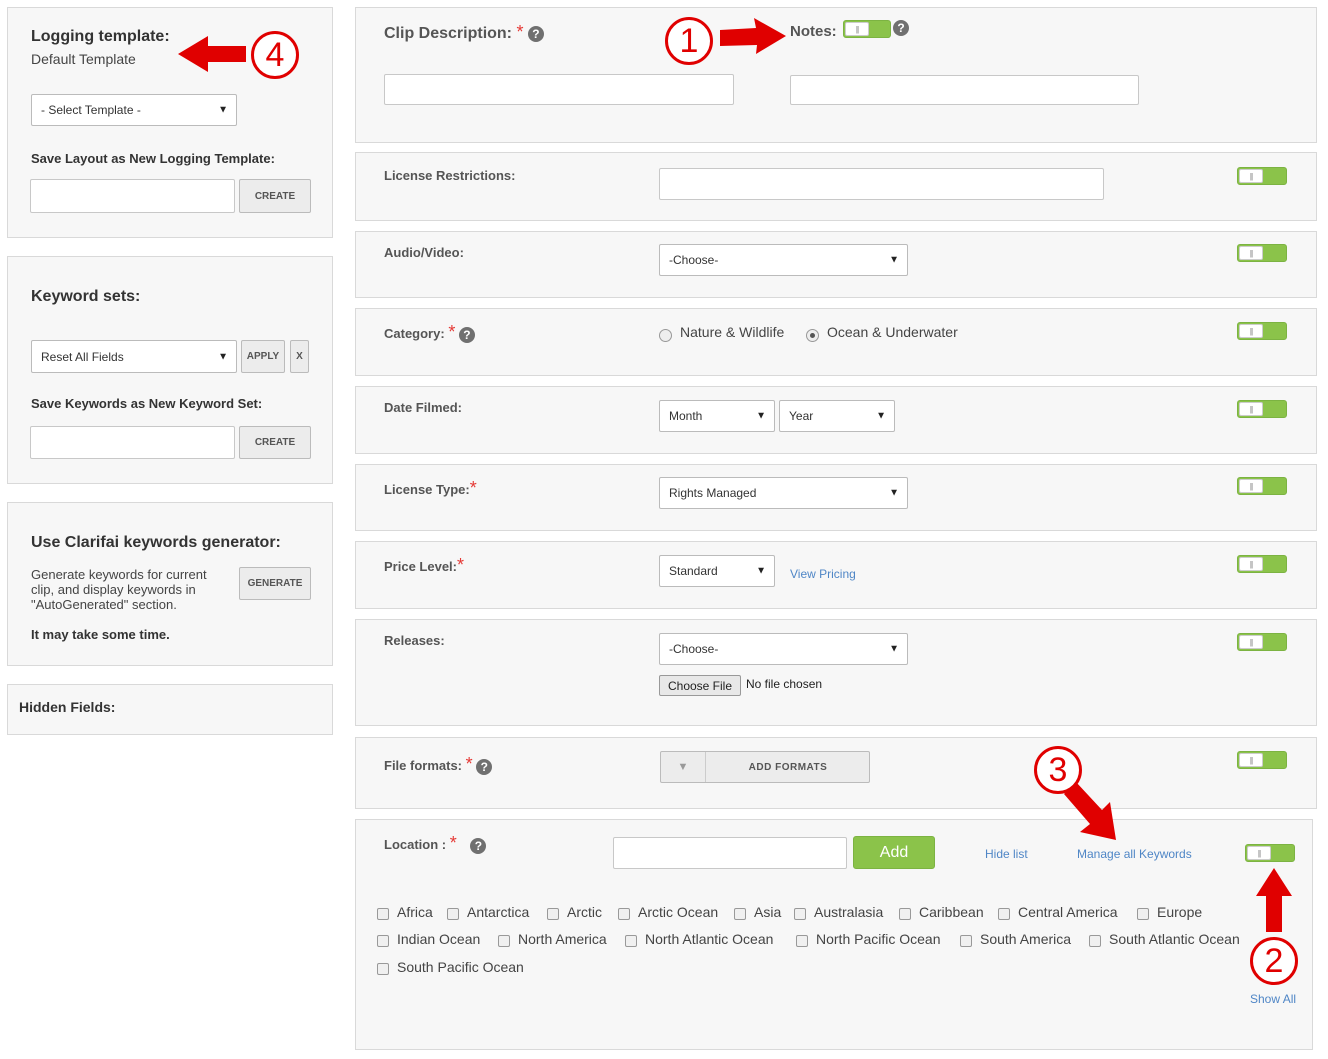 The image size is (1328, 1059). I want to click on audio-video-select: -Choose- ▼, so click(783, 260).